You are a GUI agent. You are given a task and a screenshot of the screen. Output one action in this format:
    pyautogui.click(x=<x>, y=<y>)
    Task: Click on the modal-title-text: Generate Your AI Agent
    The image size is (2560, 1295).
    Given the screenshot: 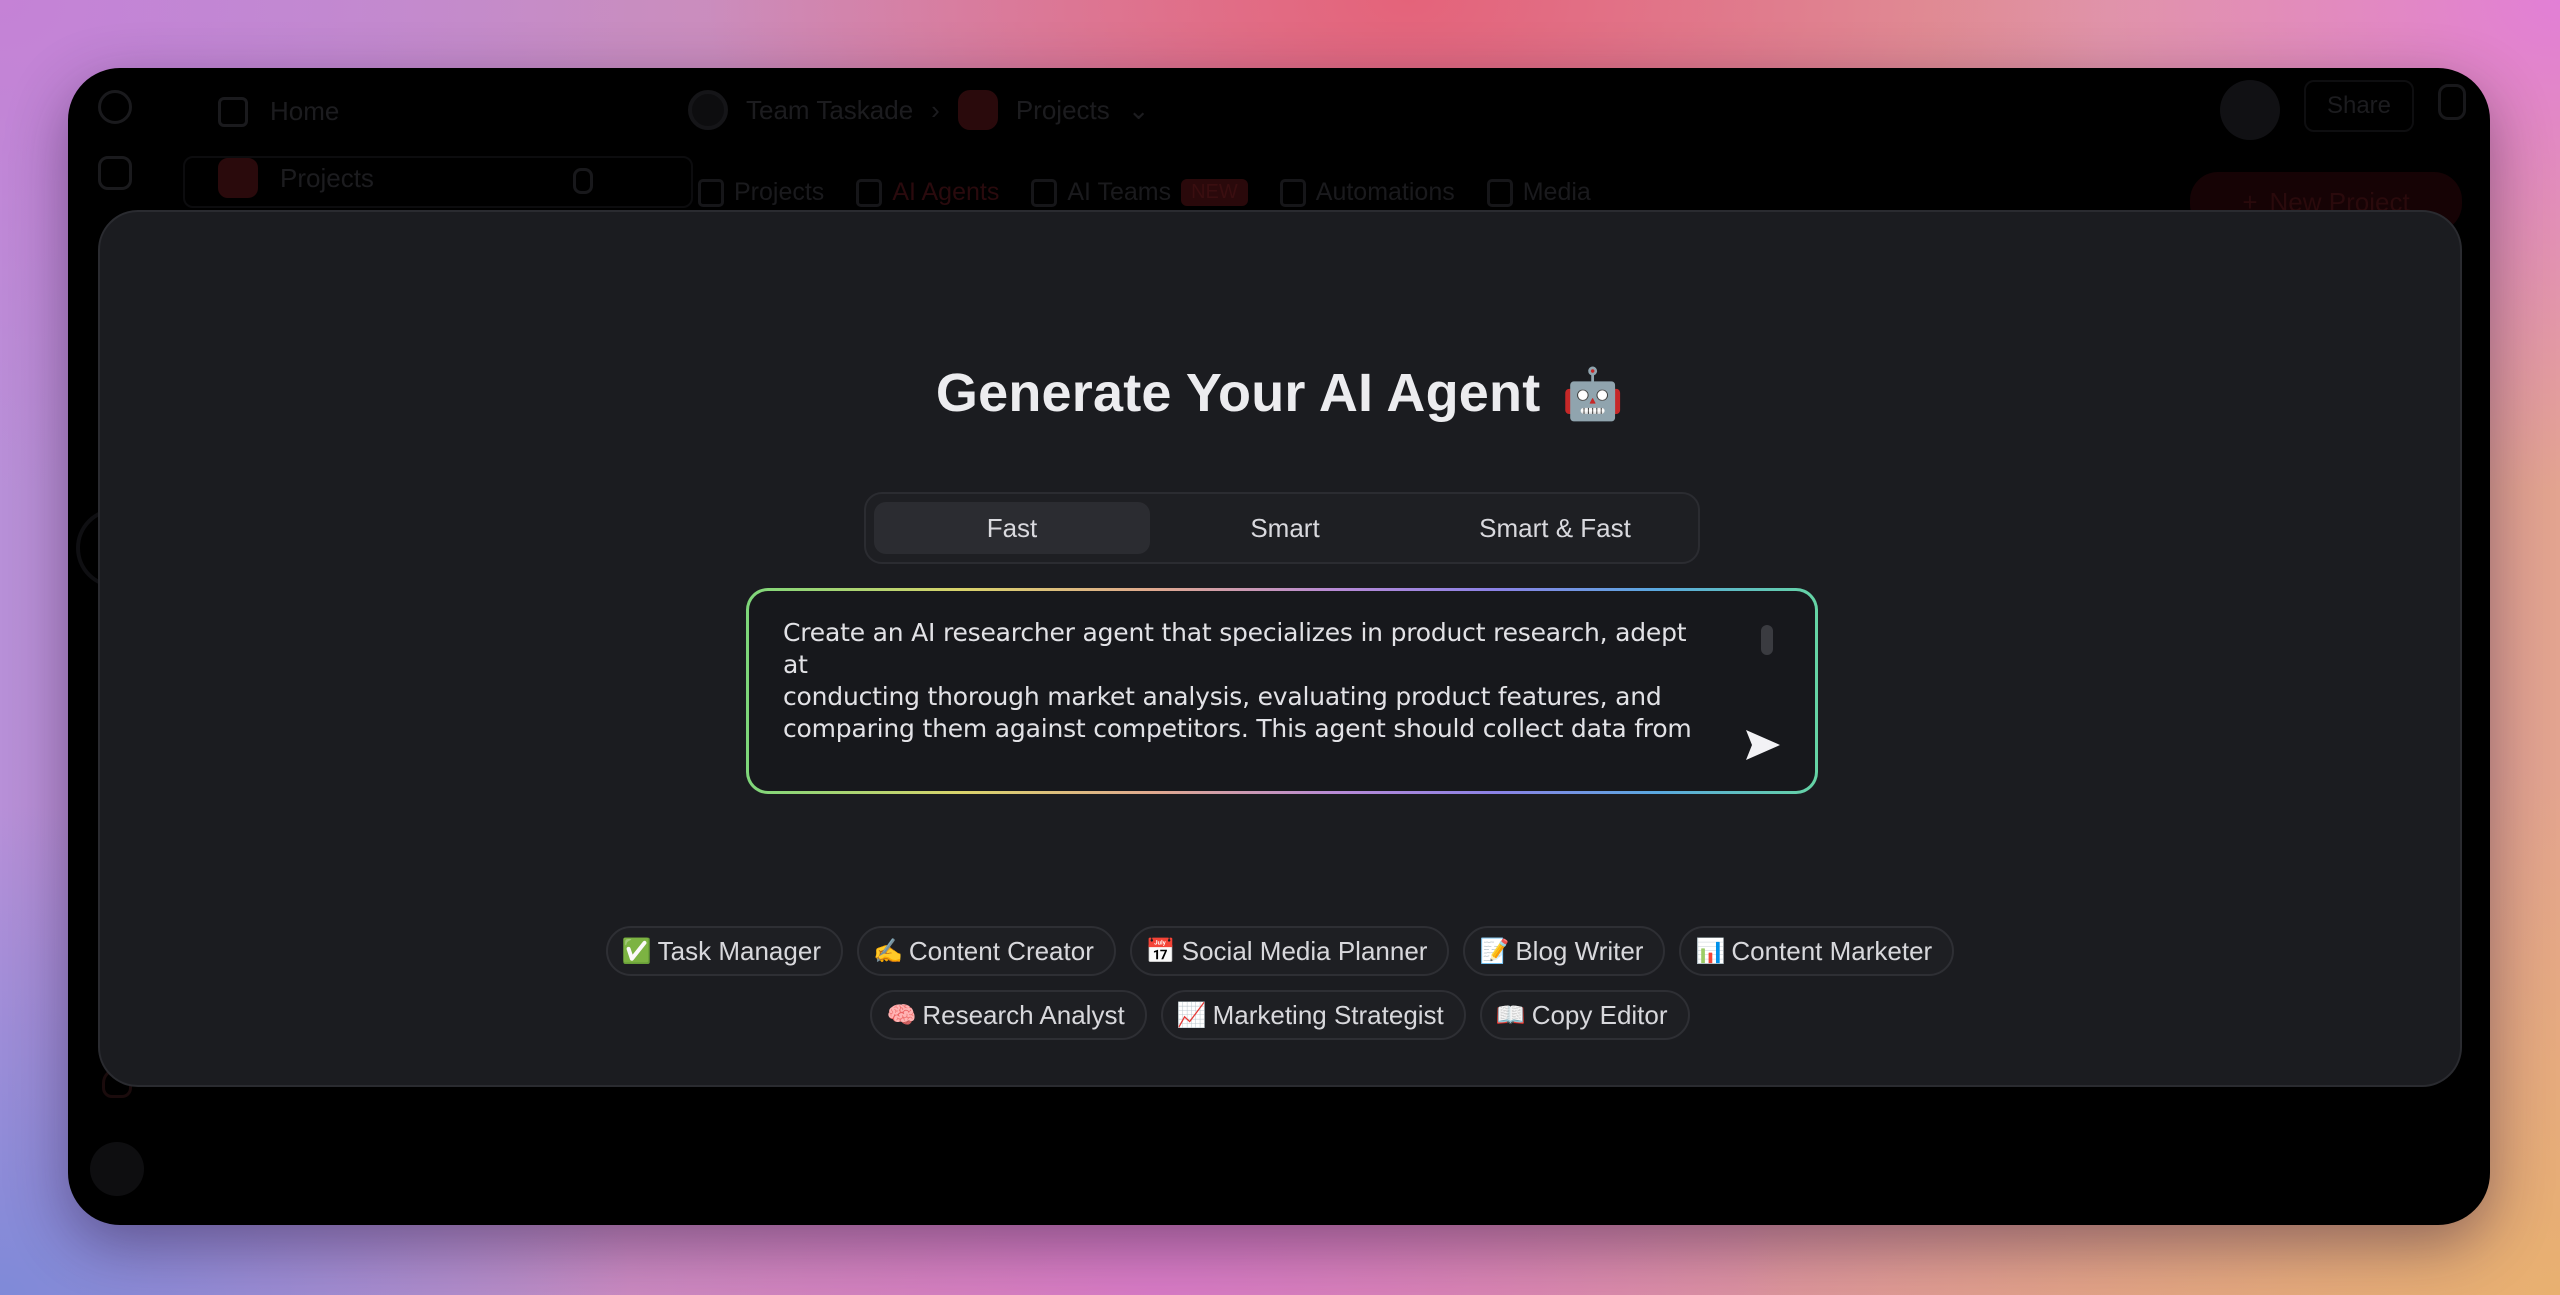 What is the action you would take?
    pyautogui.click(x=1238, y=393)
    